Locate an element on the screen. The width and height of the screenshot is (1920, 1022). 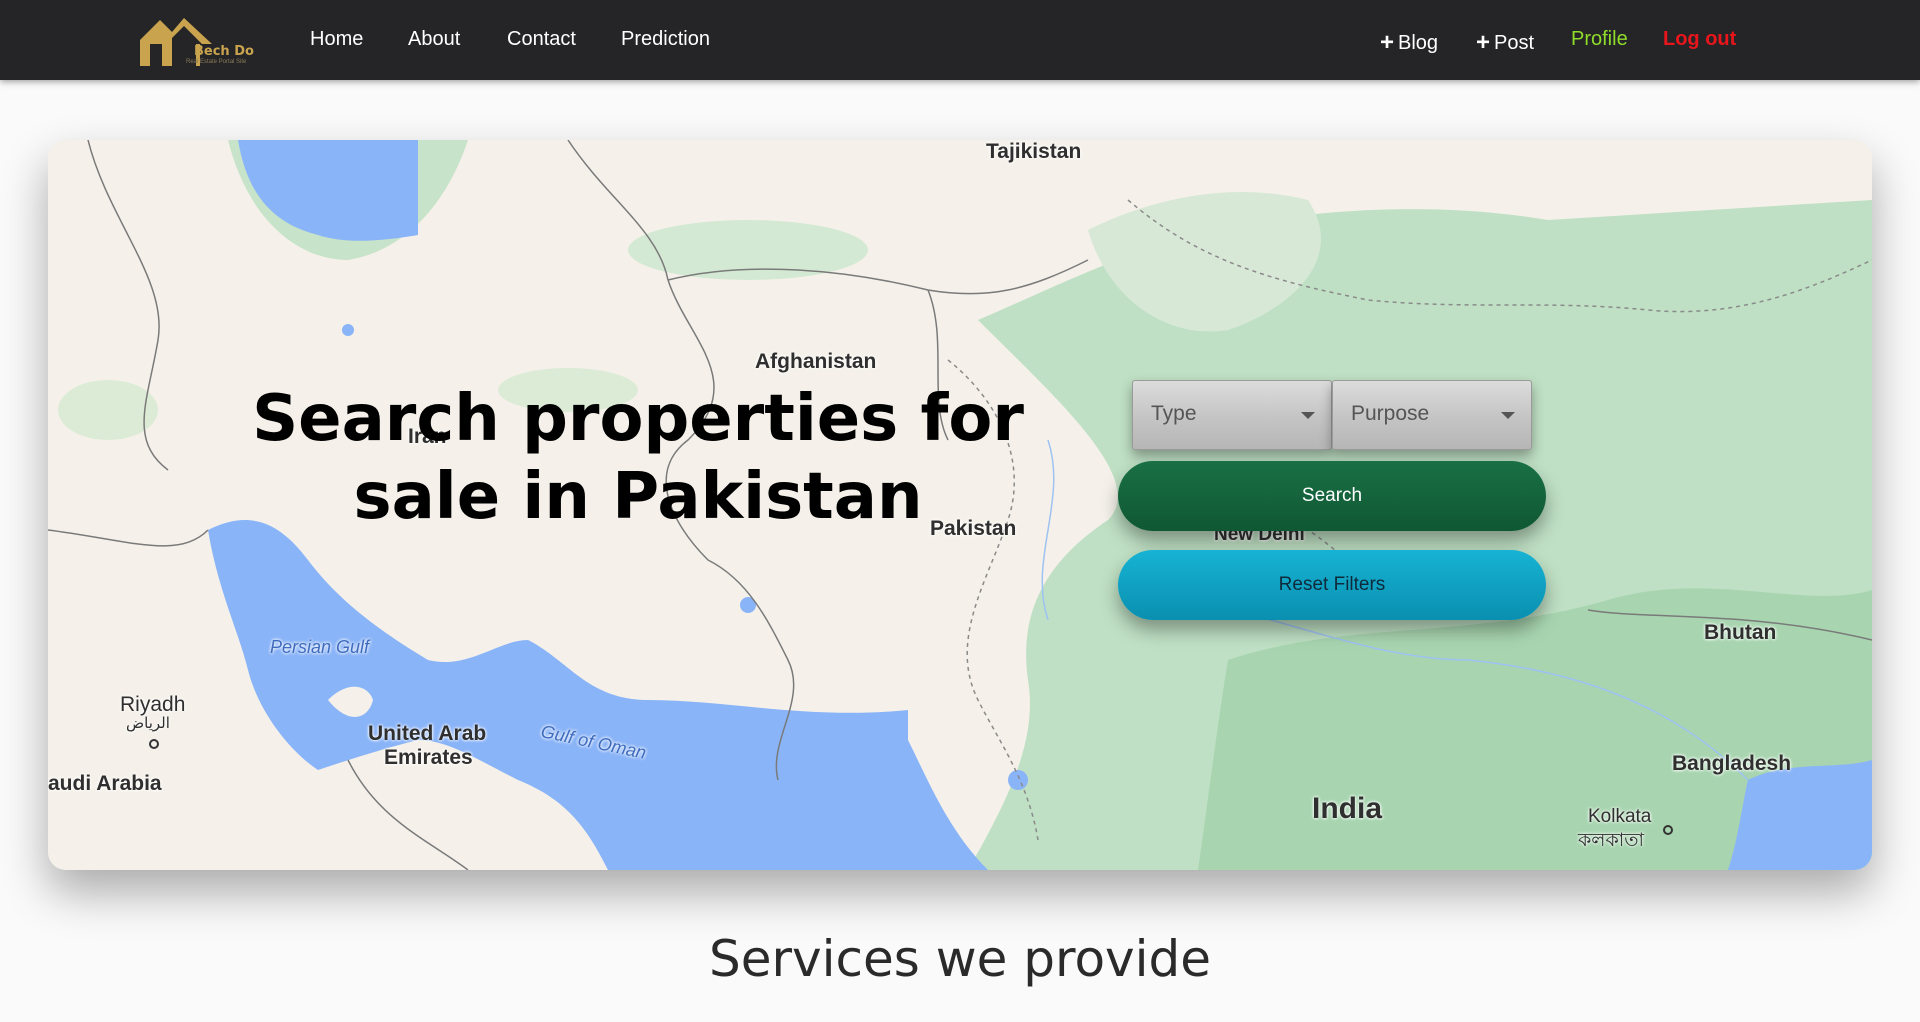
nav-logout: Log out is located at coordinates (1699, 39).